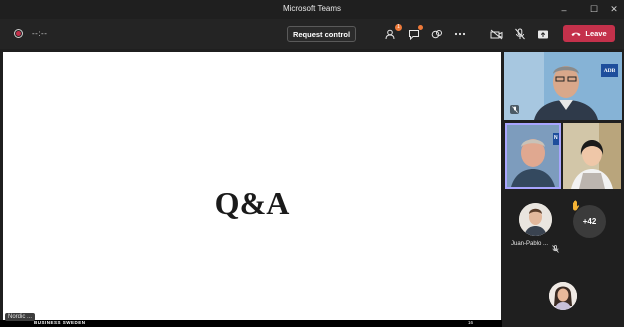 Image resolution: width=624 pixels, height=327 pixels. What do you see at coordinates (252, 203) in the screenshot?
I see `slide-title: Q&A` at bounding box center [252, 203].